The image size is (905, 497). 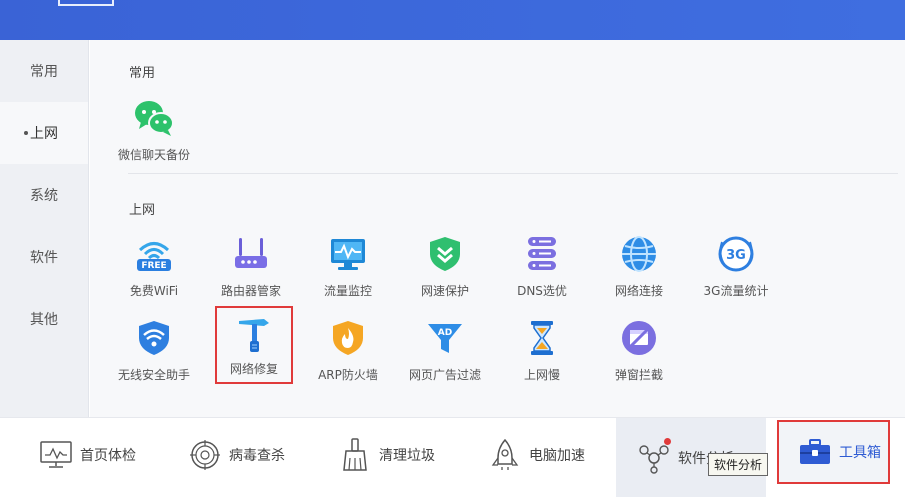 I want to click on toolbox-icon, so click(x=815, y=452).